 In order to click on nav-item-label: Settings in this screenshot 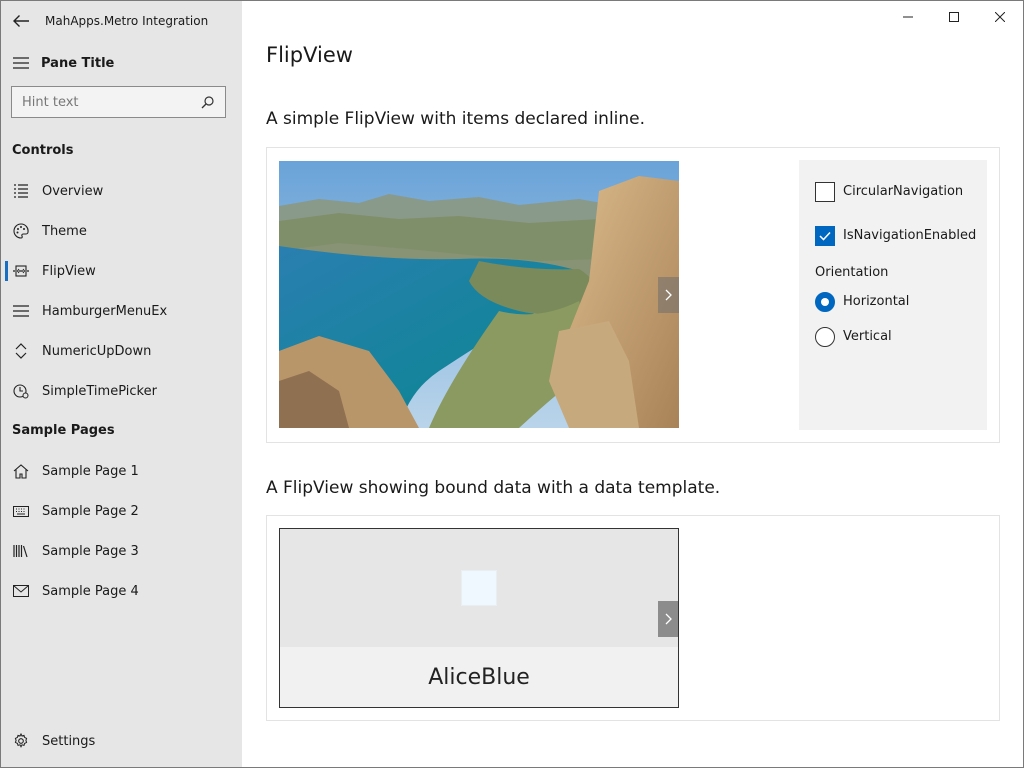, I will do `click(69, 741)`.